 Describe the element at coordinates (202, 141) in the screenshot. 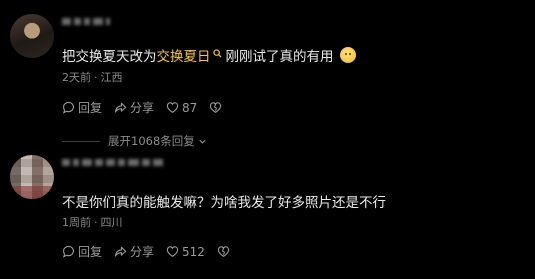

I see `chevron-down-icon` at that location.